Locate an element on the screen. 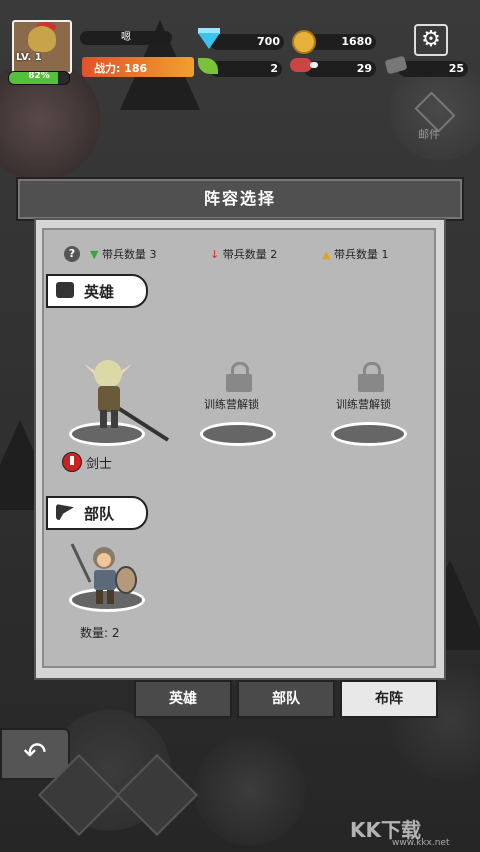 Image resolution: width=480 pixels, height=852 pixels. watermark-url: www.kkx.net is located at coordinates (421, 843).